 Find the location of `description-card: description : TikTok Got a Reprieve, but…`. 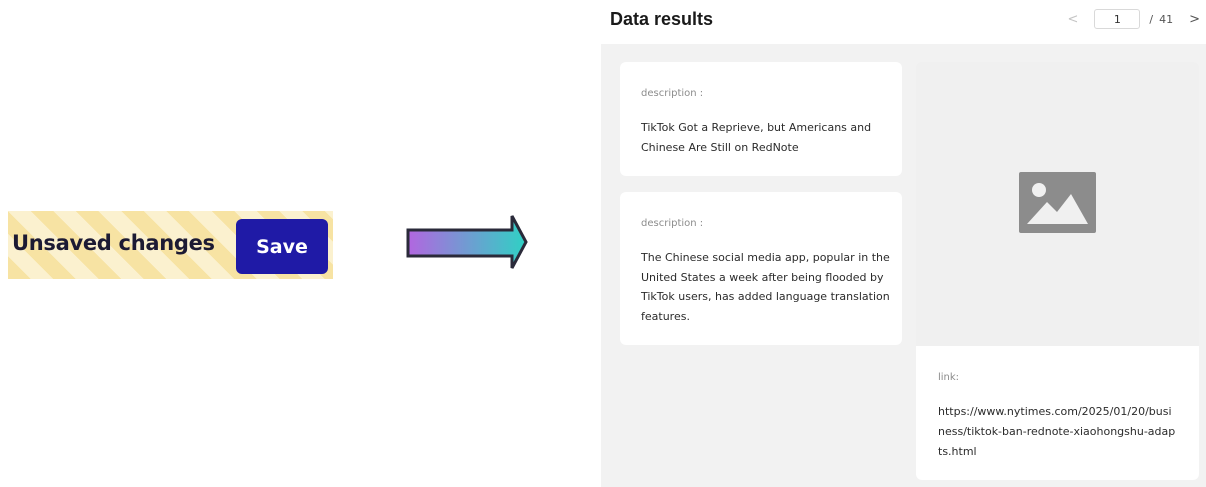

description-card: description : TikTok Got a Reprieve, but… is located at coordinates (761, 119).